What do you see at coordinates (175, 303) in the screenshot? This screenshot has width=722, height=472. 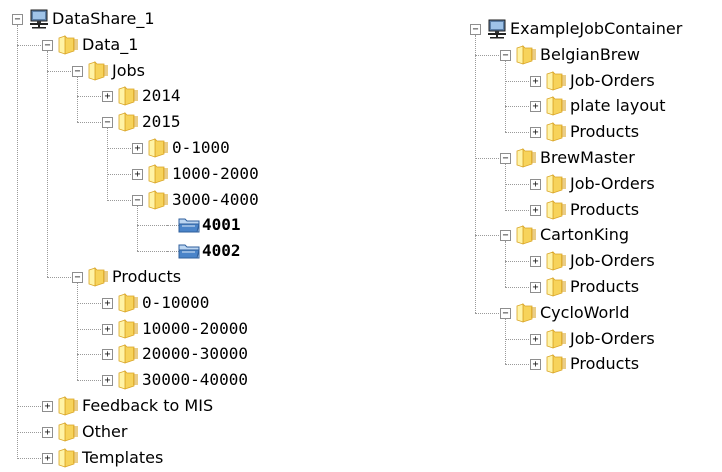 I see `tree-node-0-10000: 0-10000` at bounding box center [175, 303].